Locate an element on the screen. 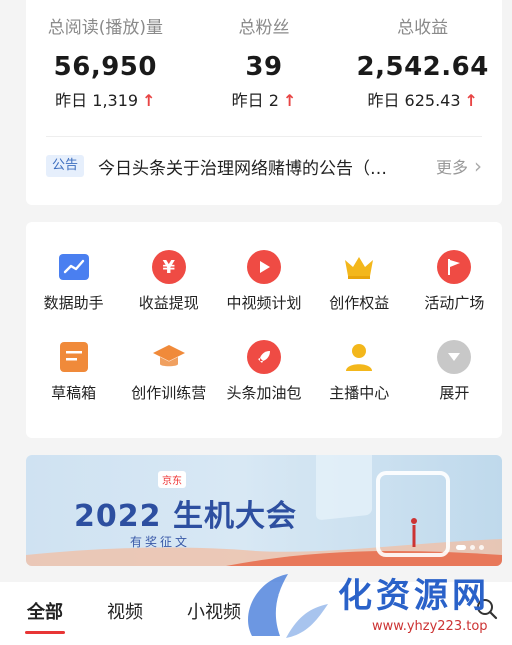 This screenshot has height=645, width=512. stat-value: 56,950 is located at coordinates (105, 67).